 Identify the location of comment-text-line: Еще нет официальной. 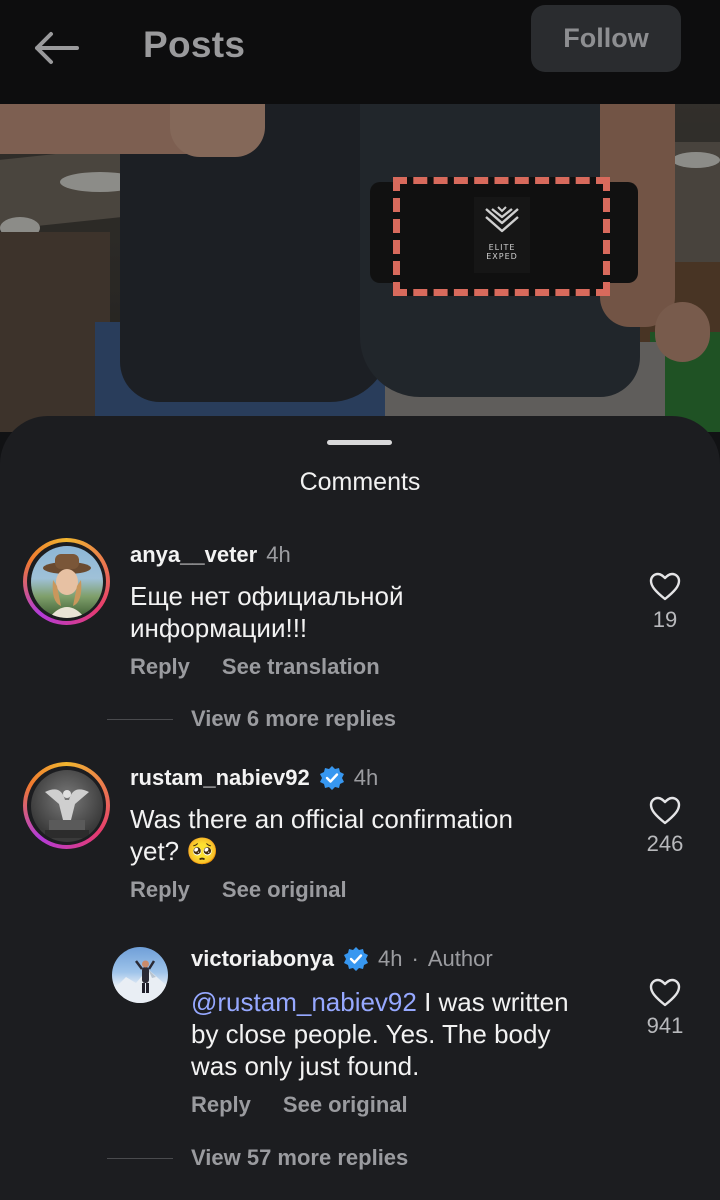
(267, 596).